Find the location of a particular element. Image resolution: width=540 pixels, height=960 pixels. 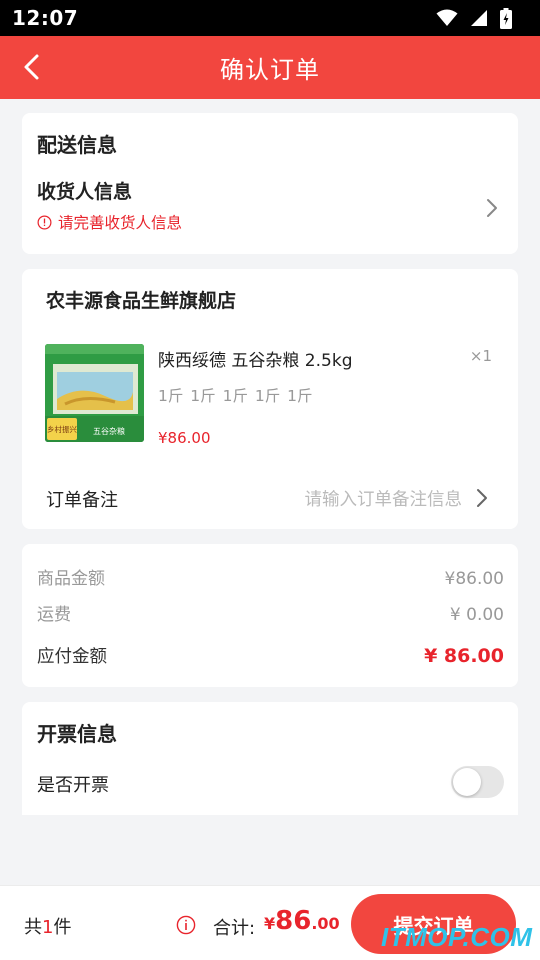

store-name: 农丰源食品生鲜旗舰店 is located at coordinates (141, 301).